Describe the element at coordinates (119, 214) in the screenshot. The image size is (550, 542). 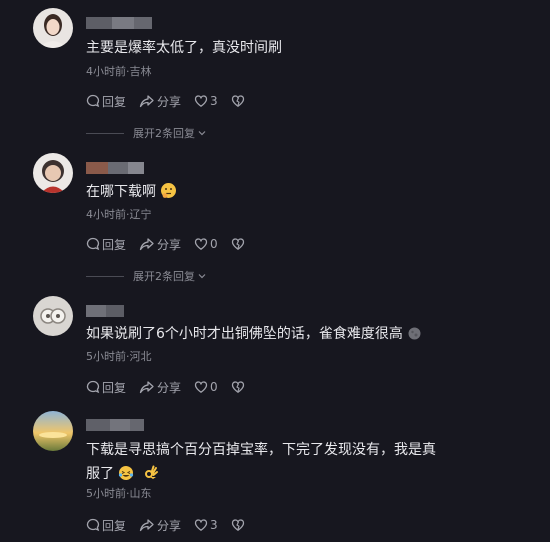
I see `comment-meta: 4小时前·辽宁` at that location.